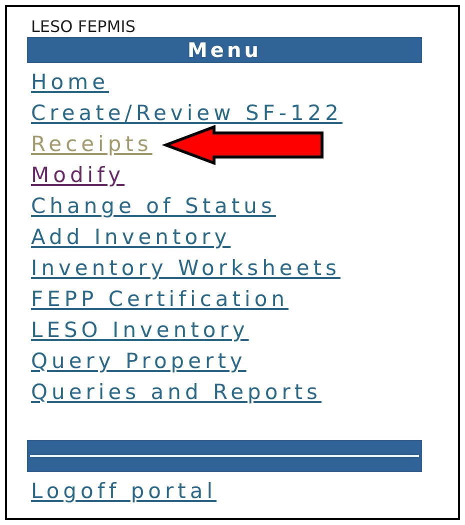 The image size is (465, 525). What do you see at coordinates (70, 82) in the screenshot?
I see `menu-link: Home` at bounding box center [70, 82].